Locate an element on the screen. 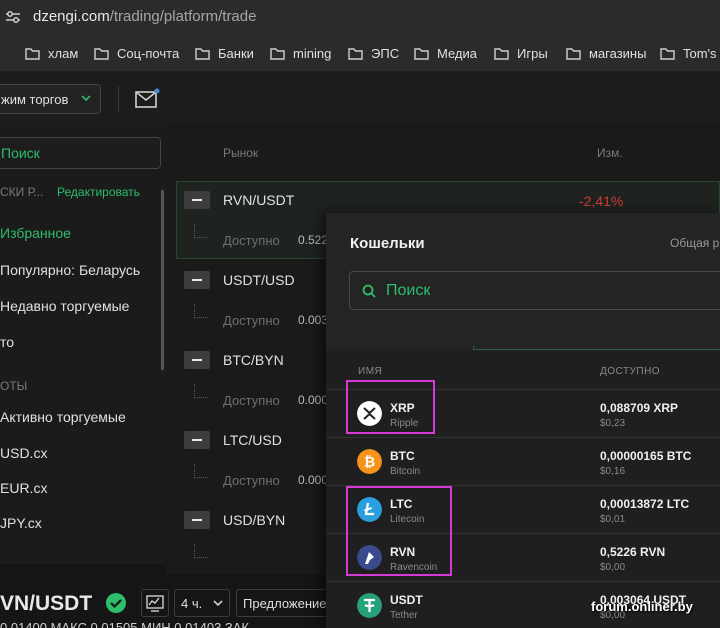 This screenshot has width=720, height=628. bookmark-folder: хлам is located at coordinates (51, 53).